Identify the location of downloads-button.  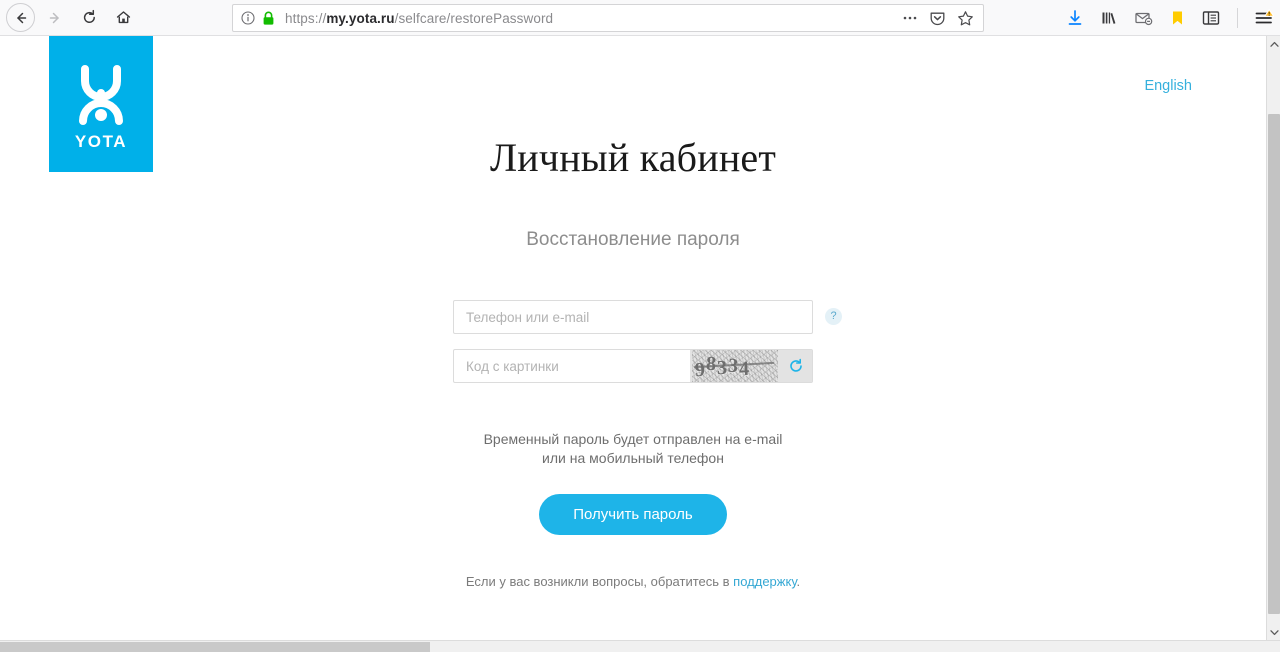
(1075, 18).